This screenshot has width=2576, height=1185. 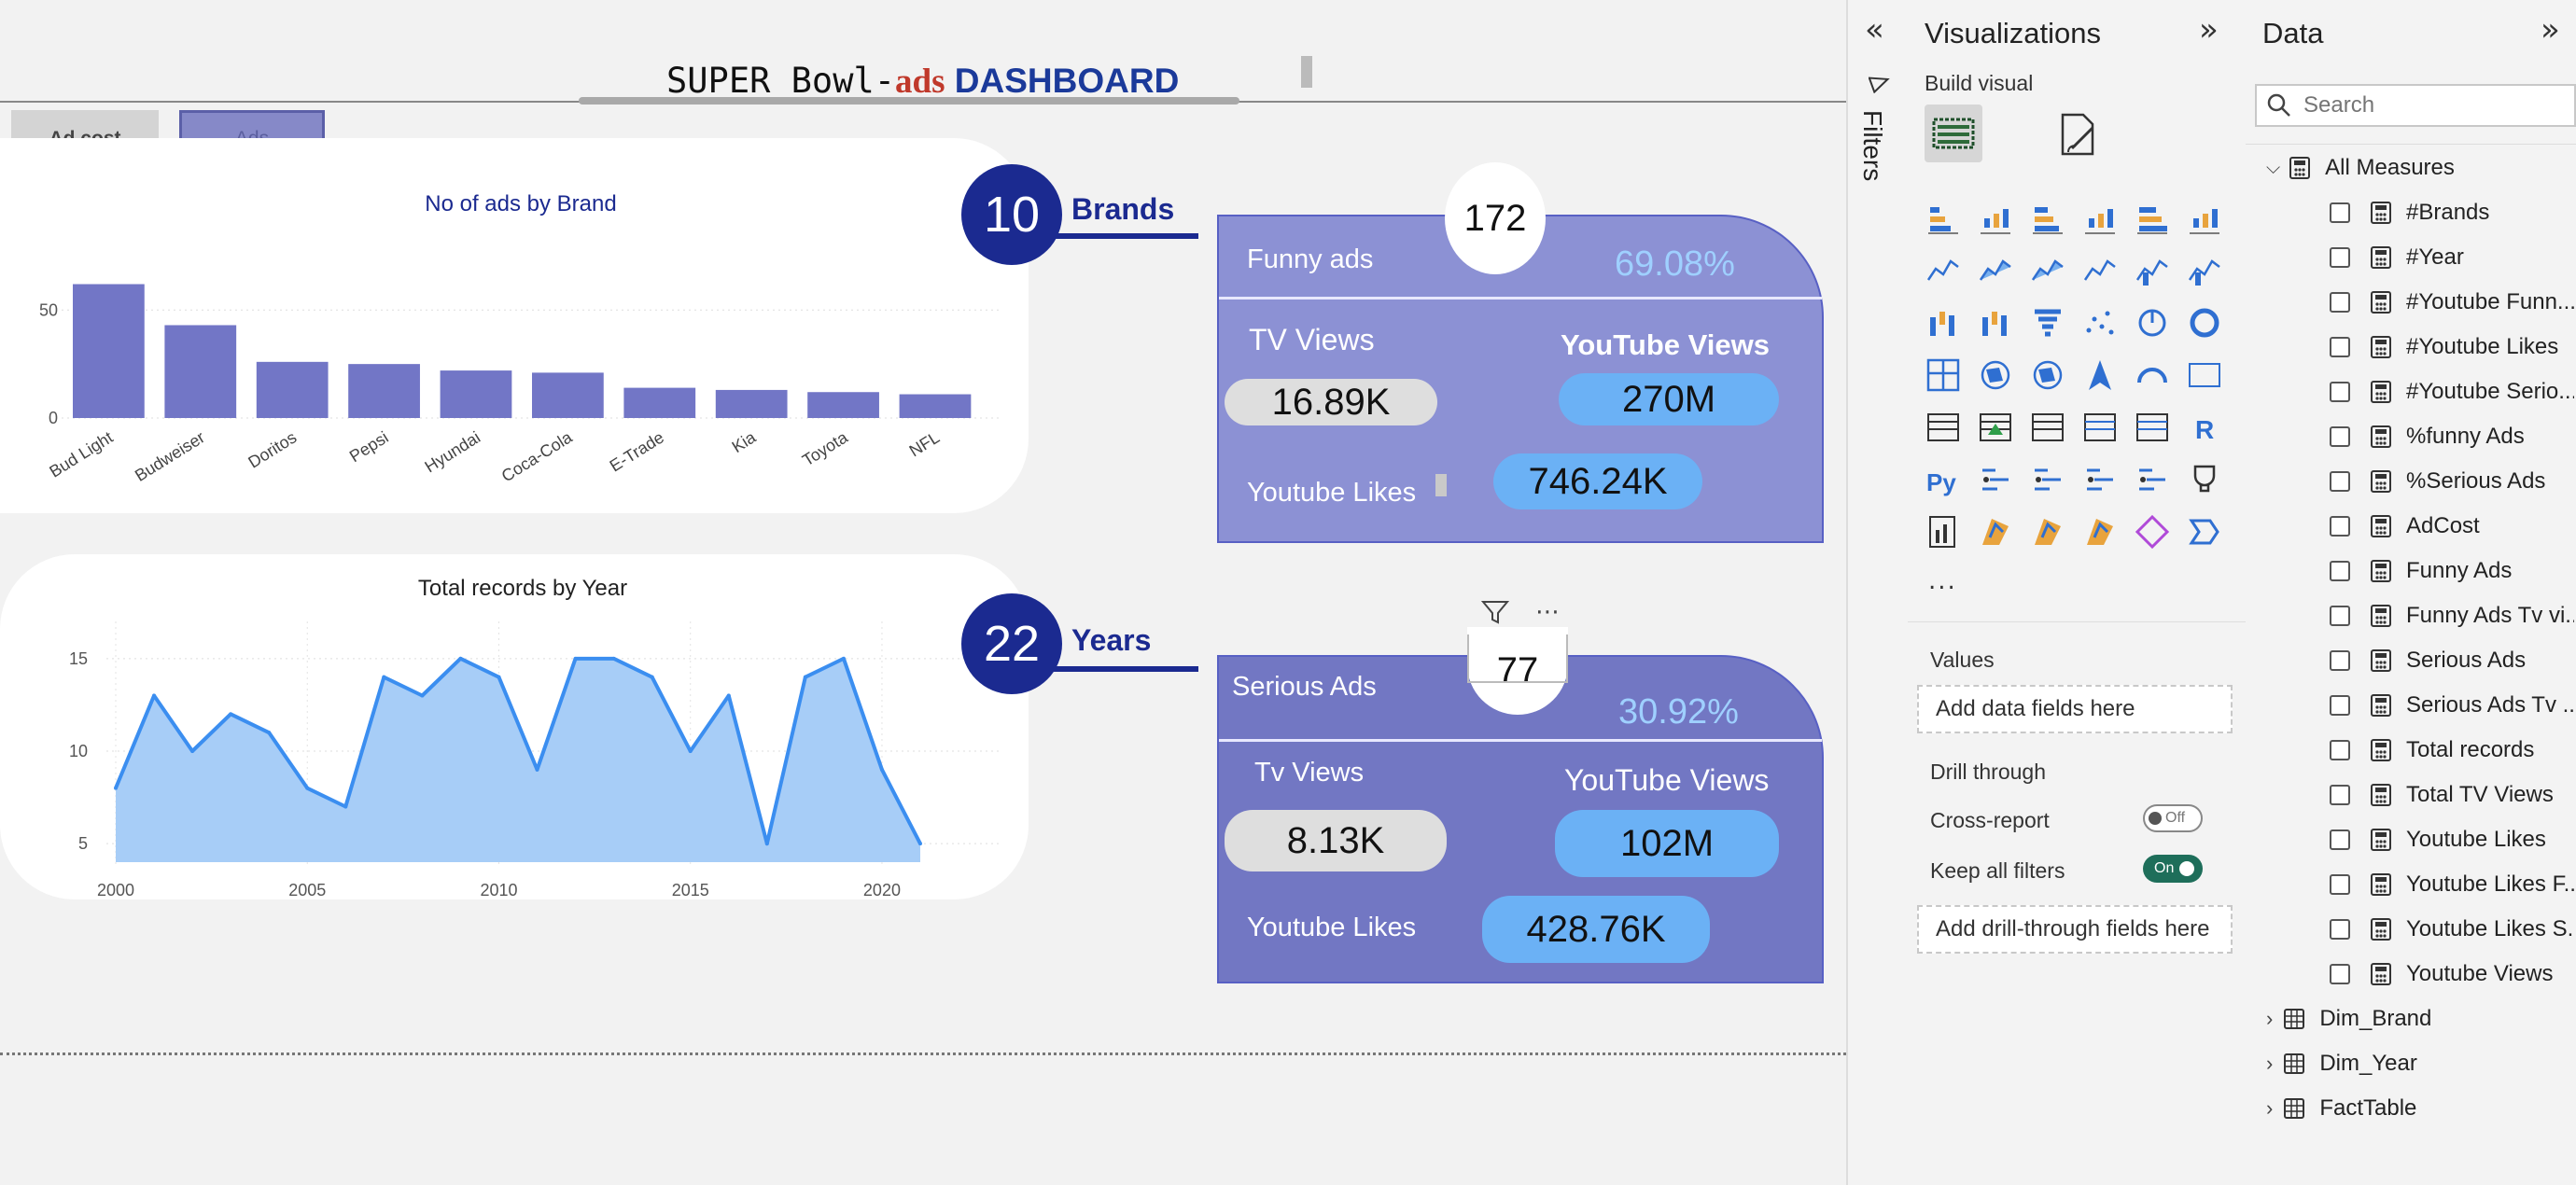 I want to click on stacked-column-icon, so click(x=1995, y=218).